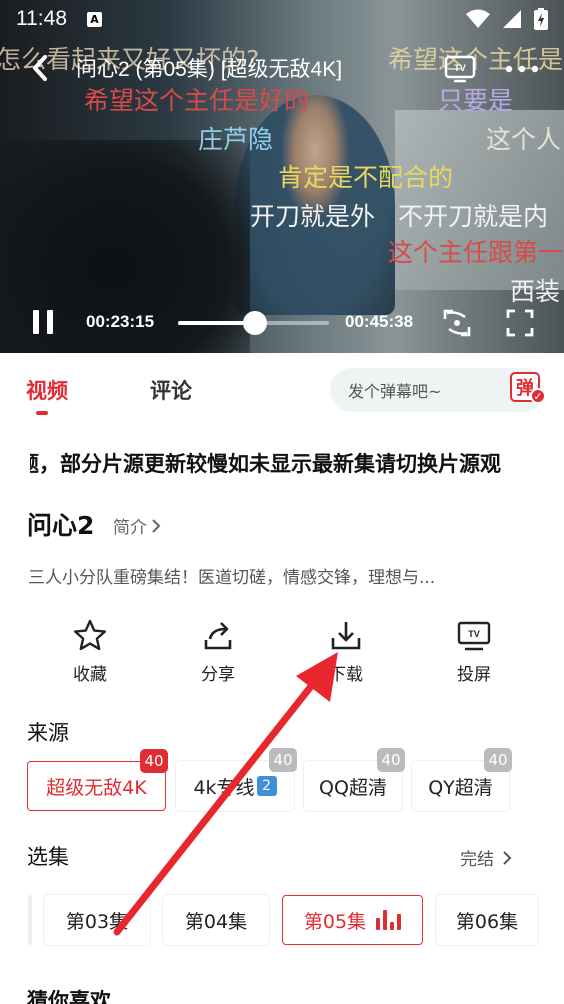  Describe the element at coordinates (48, 857) in the screenshot. I see `episode-section-title: 选集` at that location.